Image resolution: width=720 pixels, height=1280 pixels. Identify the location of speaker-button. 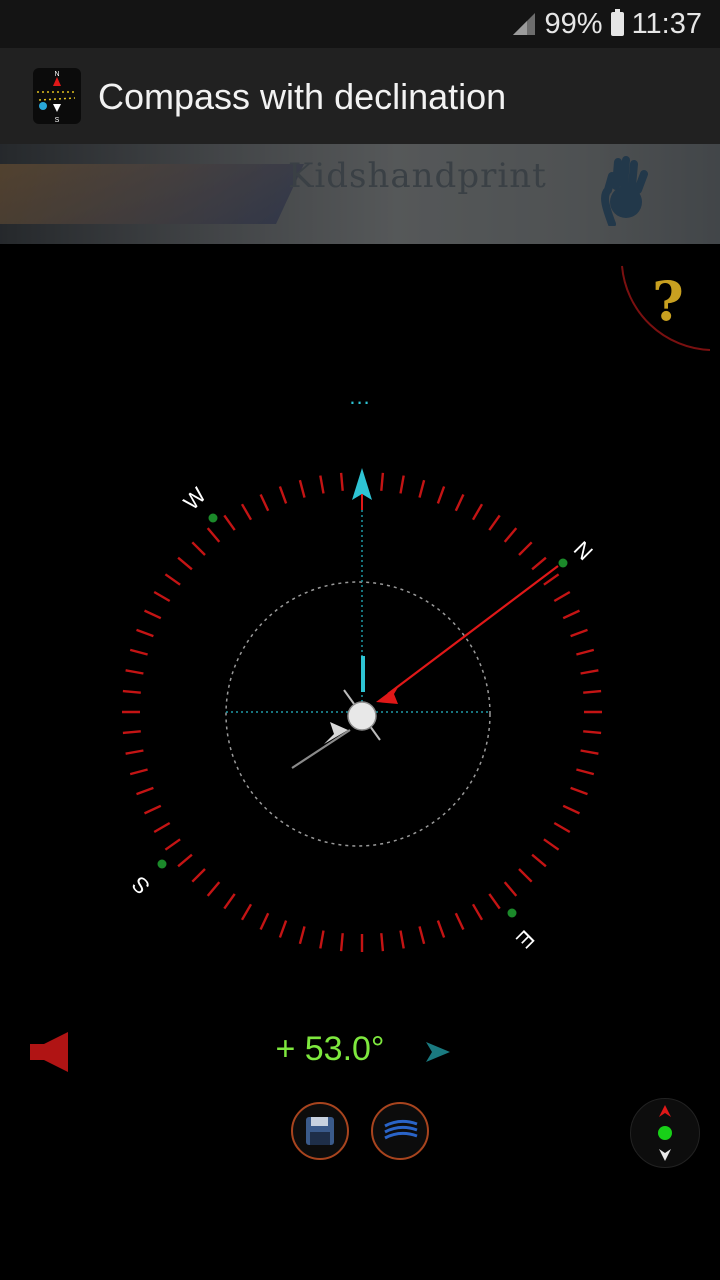
(50, 1052).